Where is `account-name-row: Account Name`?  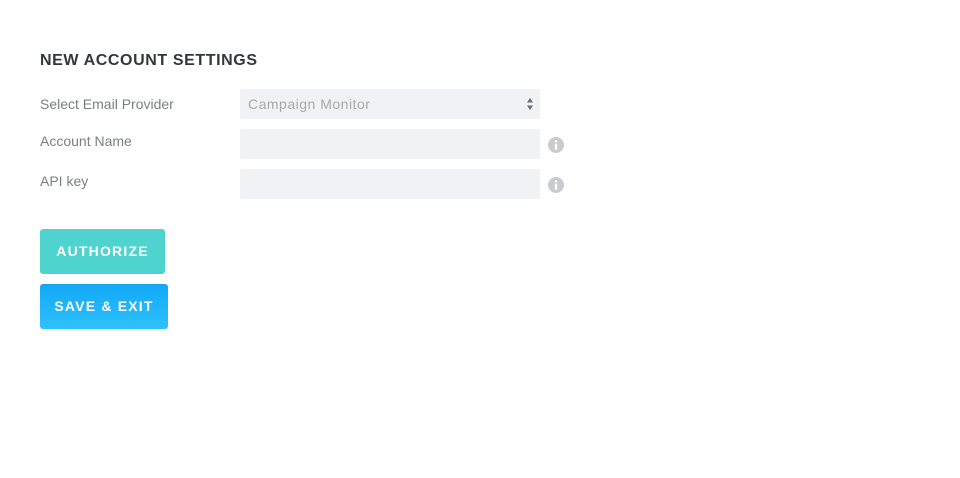
account-name-row: Account Name is located at coordinates (310, 144).